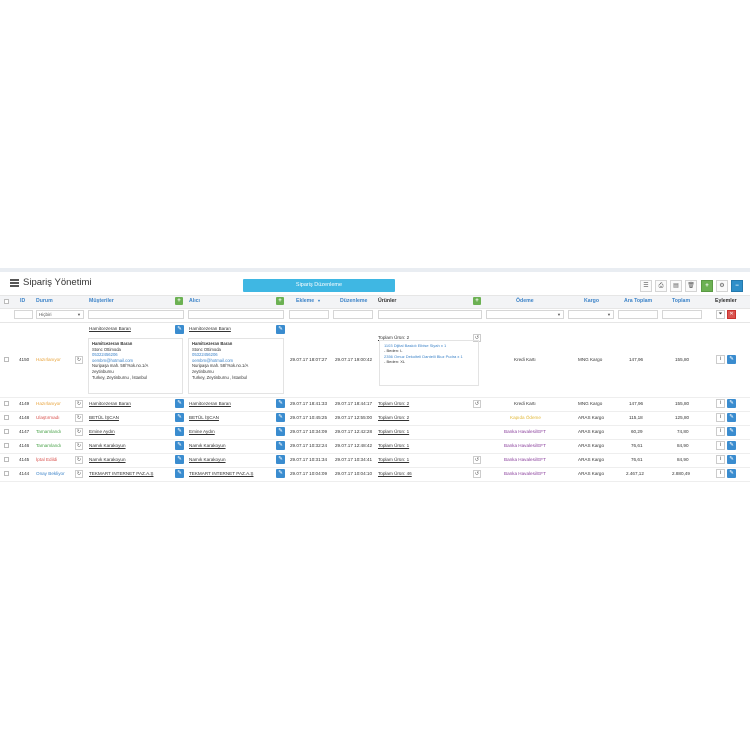 The width and height of the screenshot is (750, 750). Describe the element at coordinates (104, 417) in the screenshot. I see `customer-link: BETÜL İŞCAN` at that location.